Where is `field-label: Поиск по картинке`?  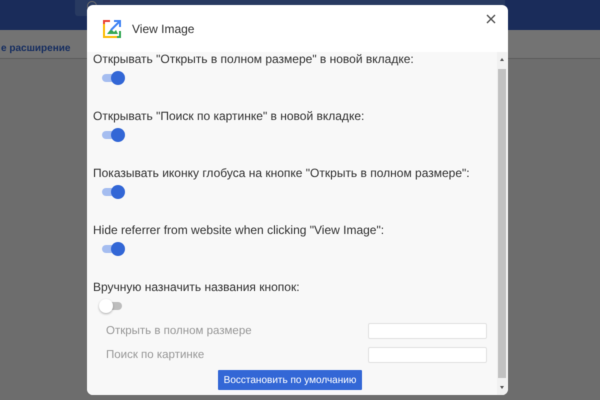 field-label: Поиск по картинке is located at coordinates (155, 354).